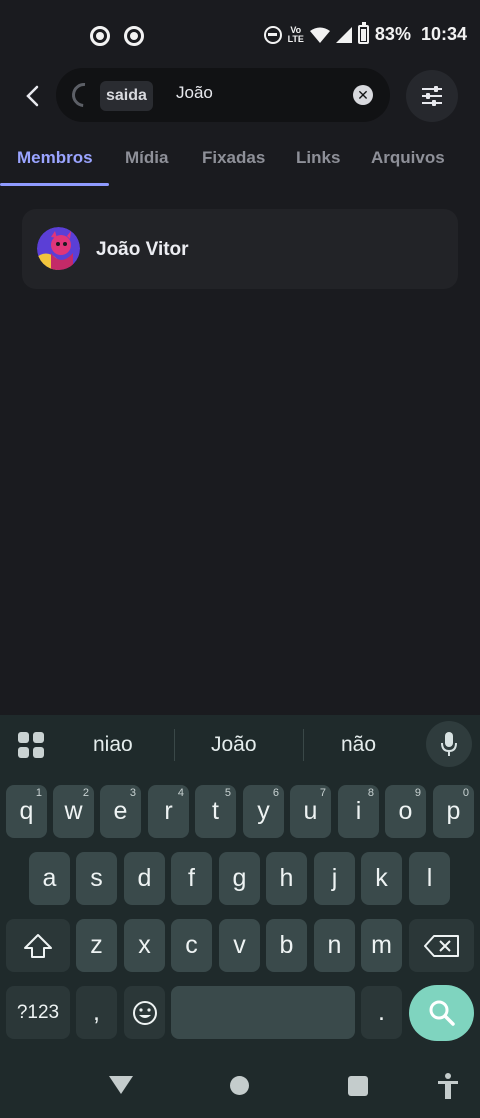  I want to click on emoji-icon, so click(144, 1012).